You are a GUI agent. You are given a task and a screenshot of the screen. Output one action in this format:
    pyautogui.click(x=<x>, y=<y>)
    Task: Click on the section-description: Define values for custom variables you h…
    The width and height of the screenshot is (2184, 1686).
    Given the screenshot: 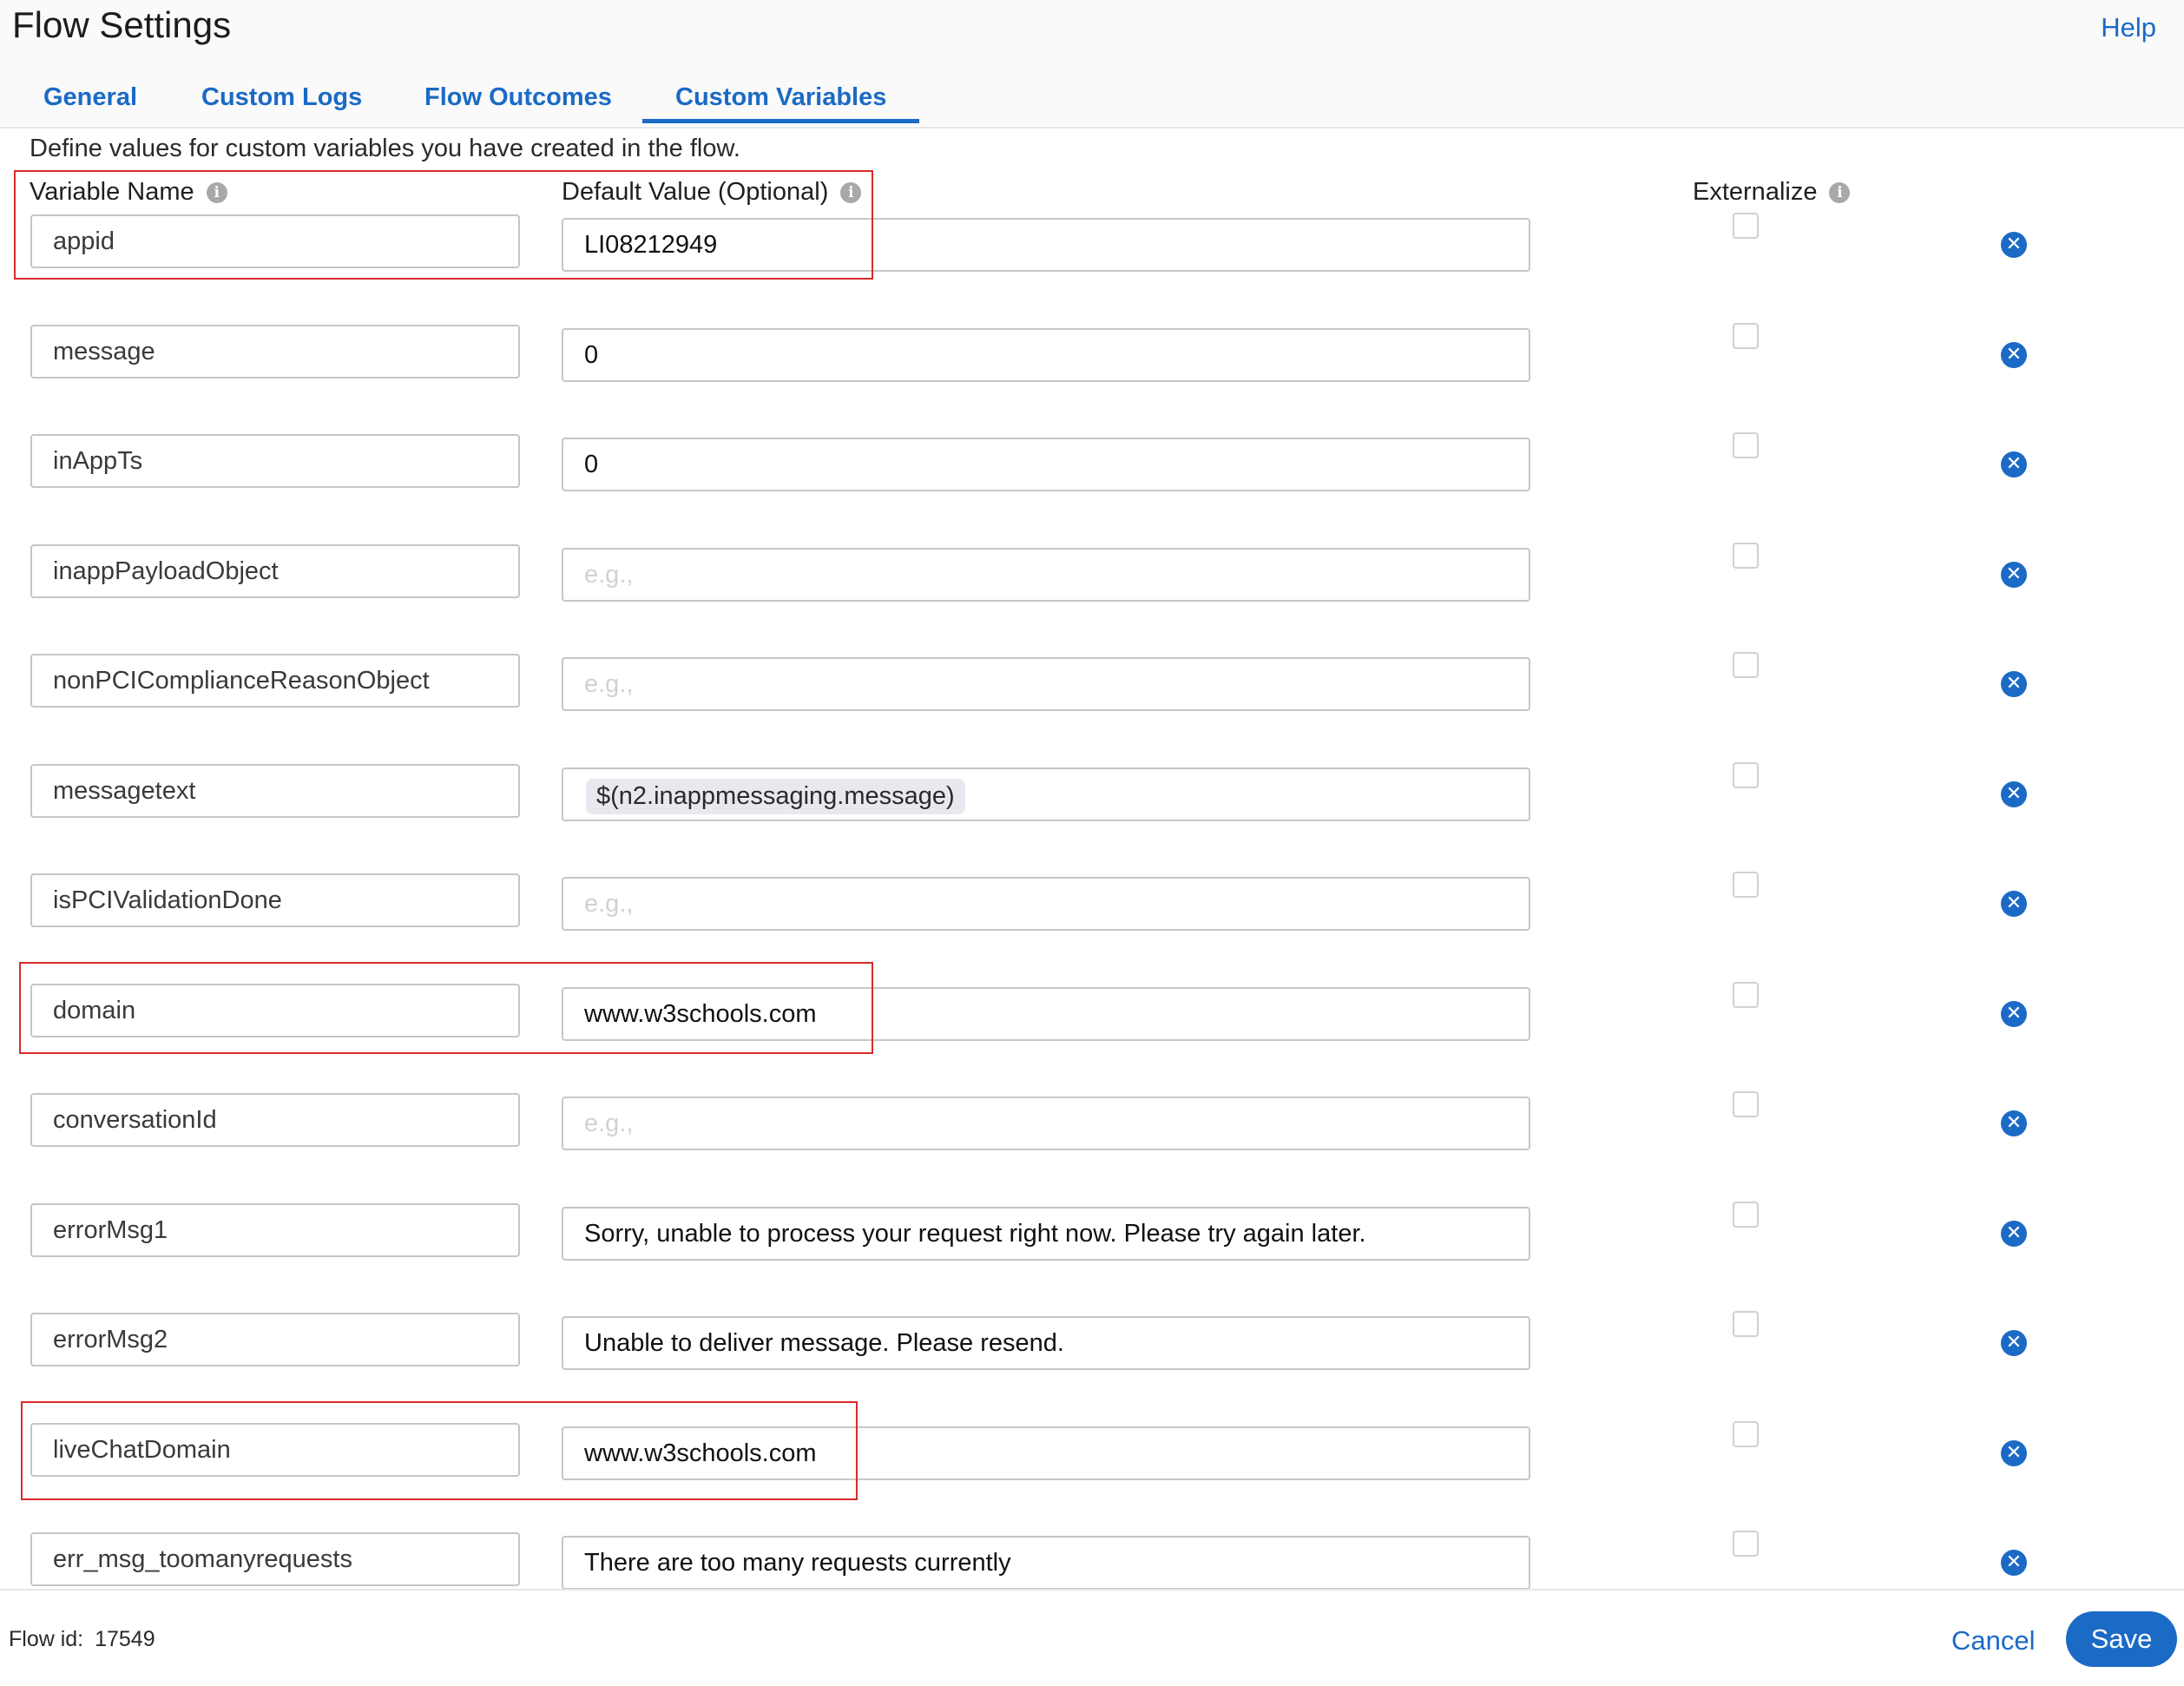 What is the action you would take?
    pyautogui.click(x=385, y=148)
    